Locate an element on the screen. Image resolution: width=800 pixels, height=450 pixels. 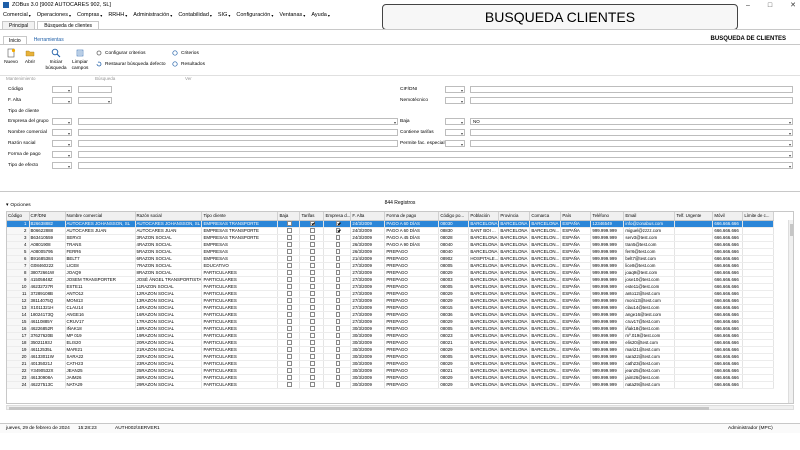
column-header: CIF/DNI is located at coordinates (47, 216).